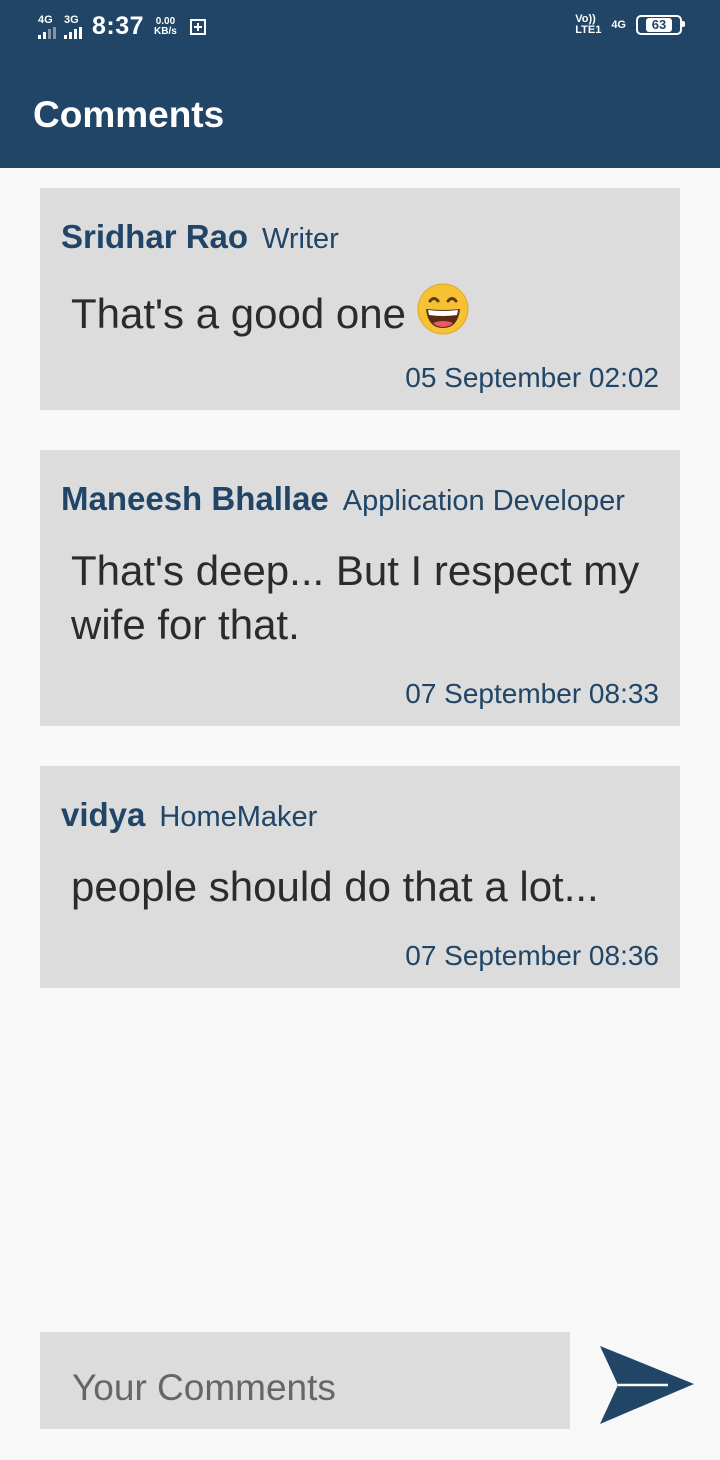  What do you see at coordinates (443, 309) in the screenshot?
I see `grinning-face-emoji-icon` at bounding box center [443, 309].